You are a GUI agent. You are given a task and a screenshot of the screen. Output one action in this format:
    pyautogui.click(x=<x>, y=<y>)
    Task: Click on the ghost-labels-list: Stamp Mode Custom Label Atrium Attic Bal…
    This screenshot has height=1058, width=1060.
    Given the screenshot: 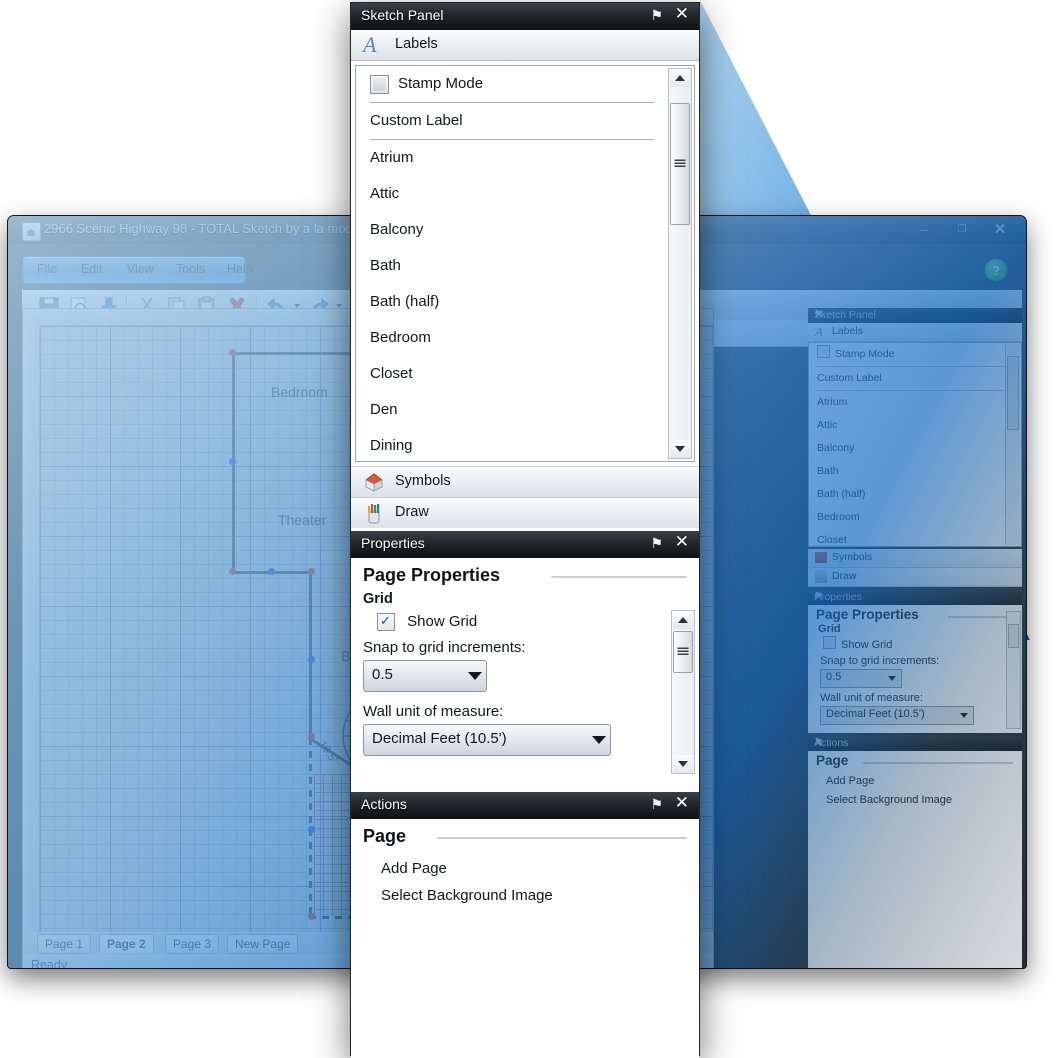 What is the action you would take?
    pyautogui.click(x=915, y=467)
    